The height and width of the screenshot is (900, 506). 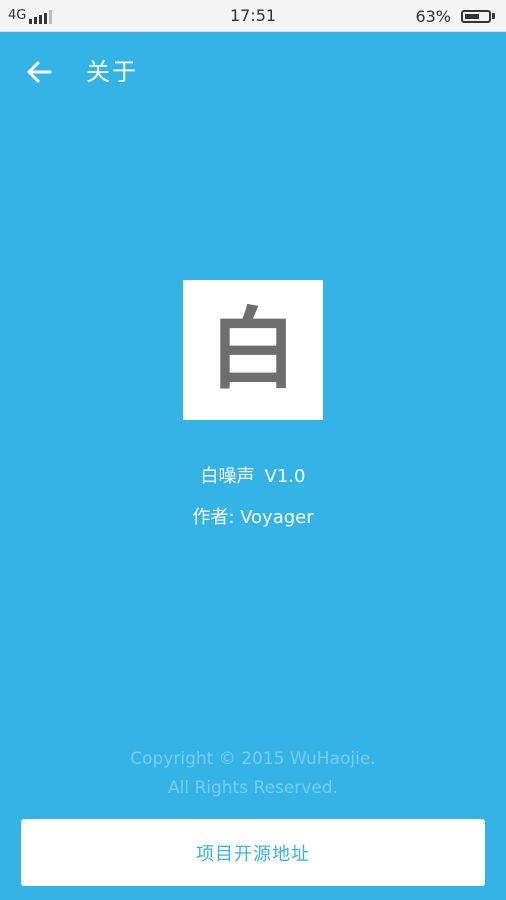 What do you see at coordinates (493, 16) in the screenshot?
I see `battery-tip` at bounding box center [493, 16].